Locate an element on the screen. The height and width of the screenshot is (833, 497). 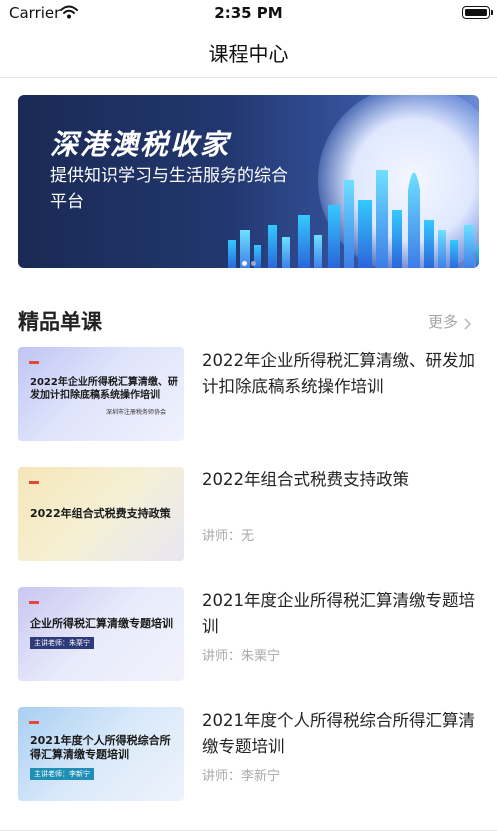
course-title: 2021年度企业所得税汇算清缴专题培训 is located at coordinates (339, 614).